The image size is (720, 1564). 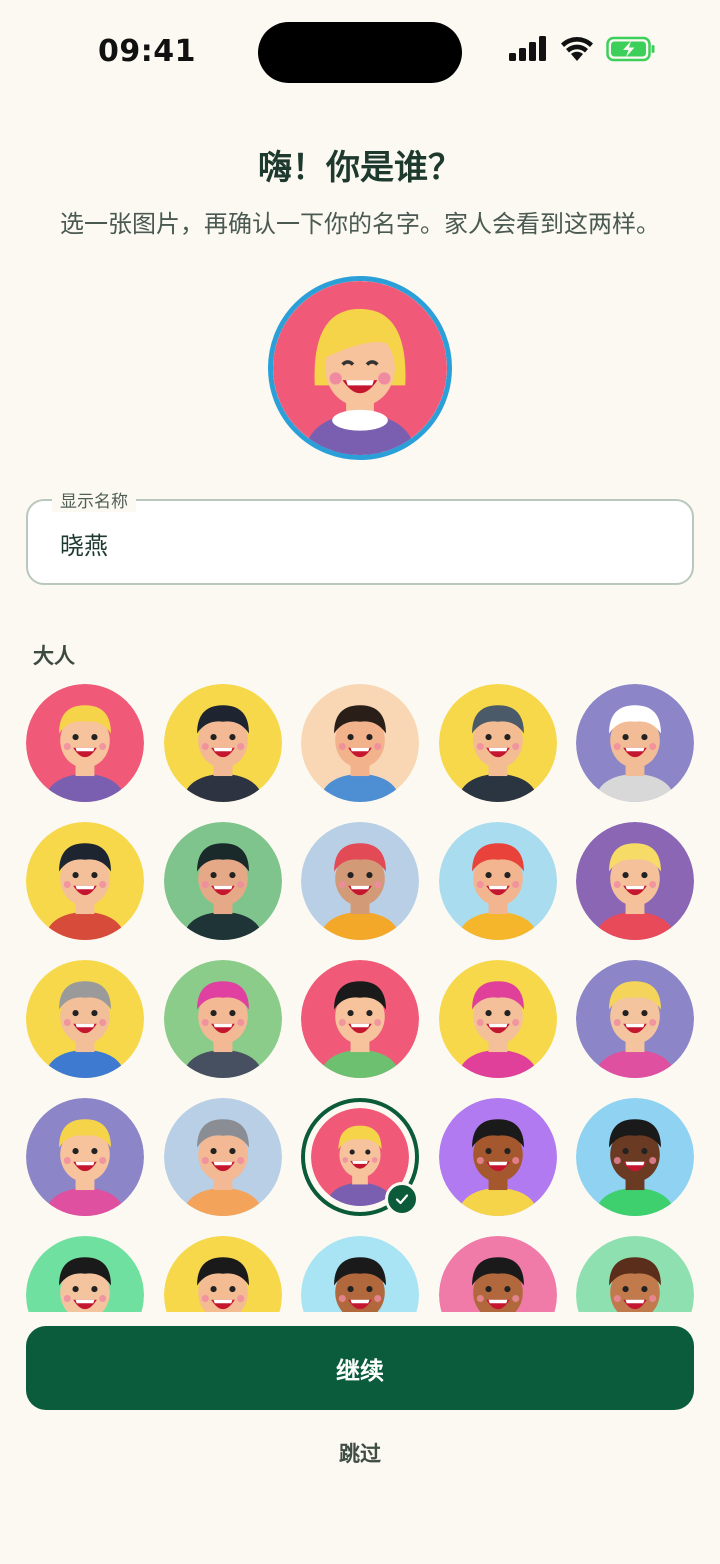 I want to click on continue-button: 继续, so click(x=360, y=1368).